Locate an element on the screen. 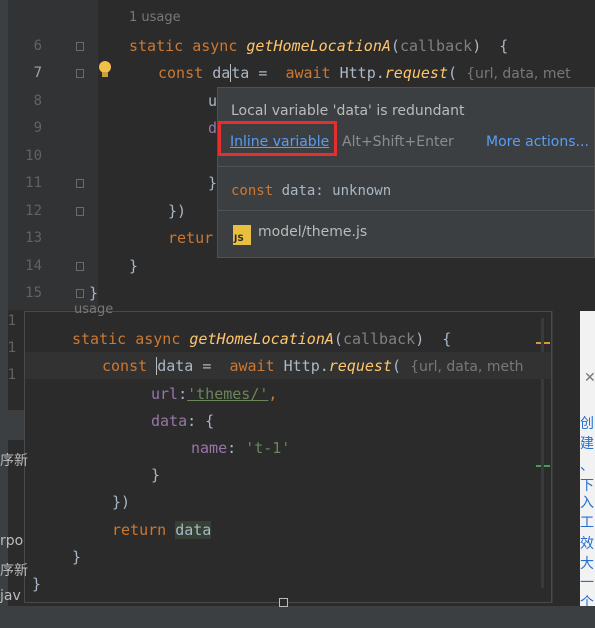  code-line: url:'themes/', is located at coordinates (214, 394).